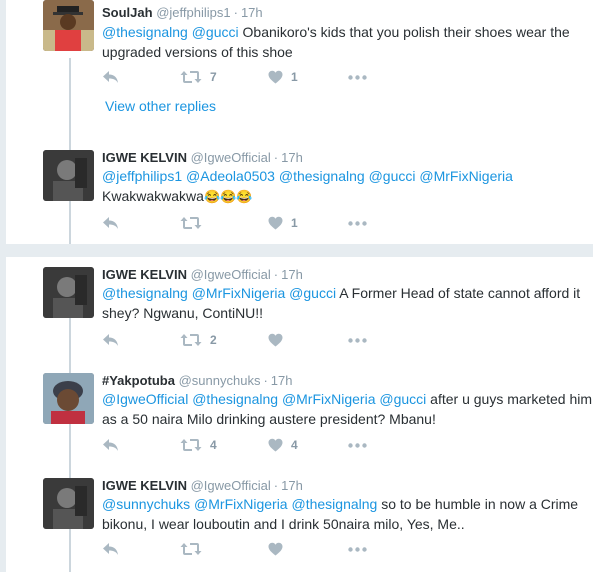 The image size is (593, 572). I want to click on view-other-replies-link: View other replies, so click(160, 106).